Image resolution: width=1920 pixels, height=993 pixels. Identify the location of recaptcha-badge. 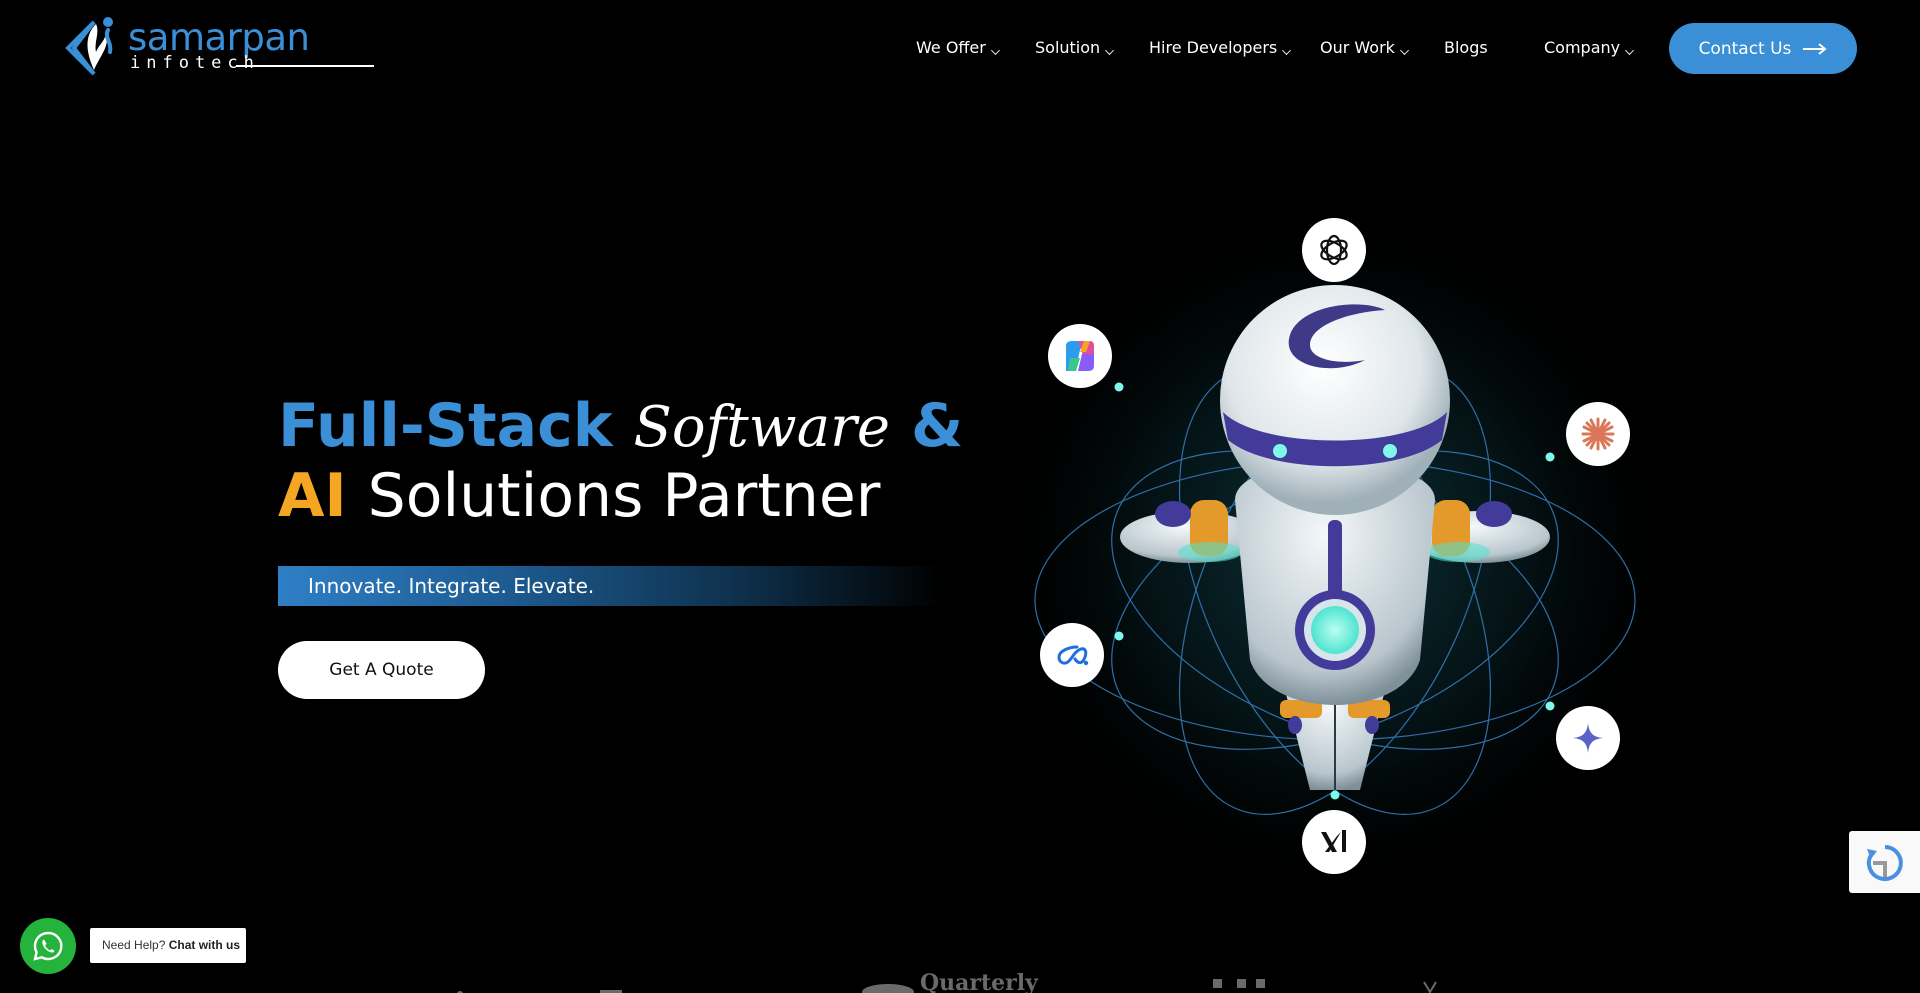
(1884, 862).